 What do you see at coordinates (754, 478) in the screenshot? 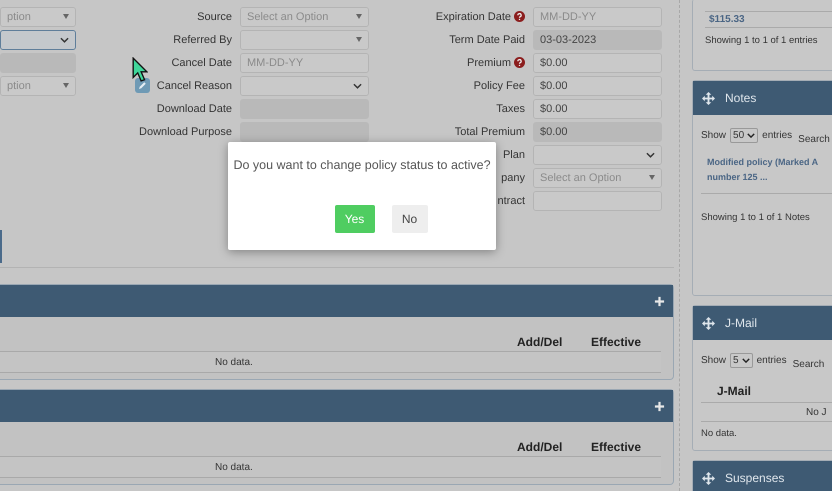
I see `card-title: Suspenses` at bounding box center [754, 478].